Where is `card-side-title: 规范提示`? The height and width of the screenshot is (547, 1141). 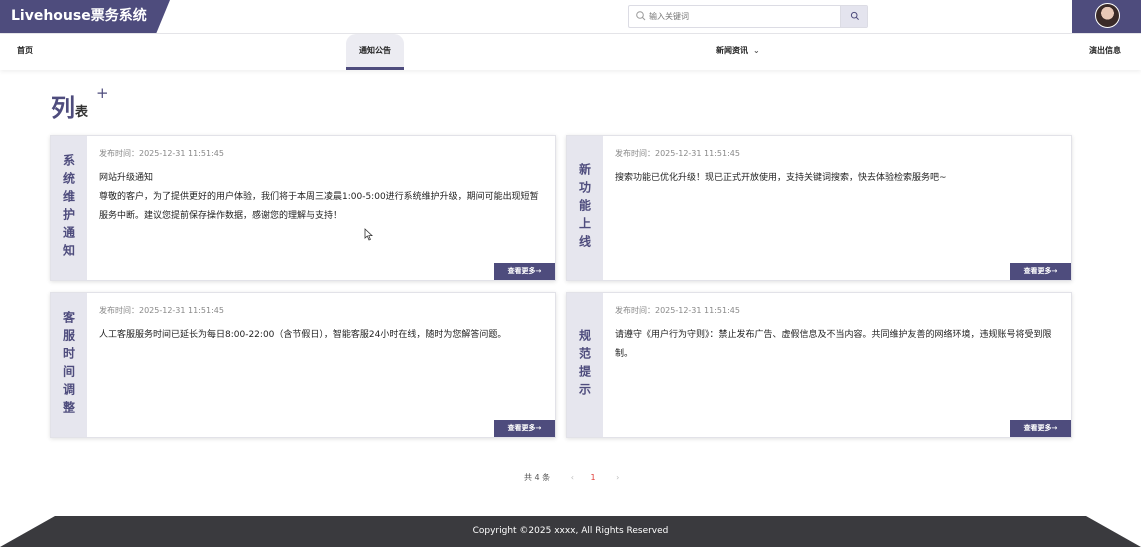
card-side-title: 规范提示 is located at coordinates (585, 365).